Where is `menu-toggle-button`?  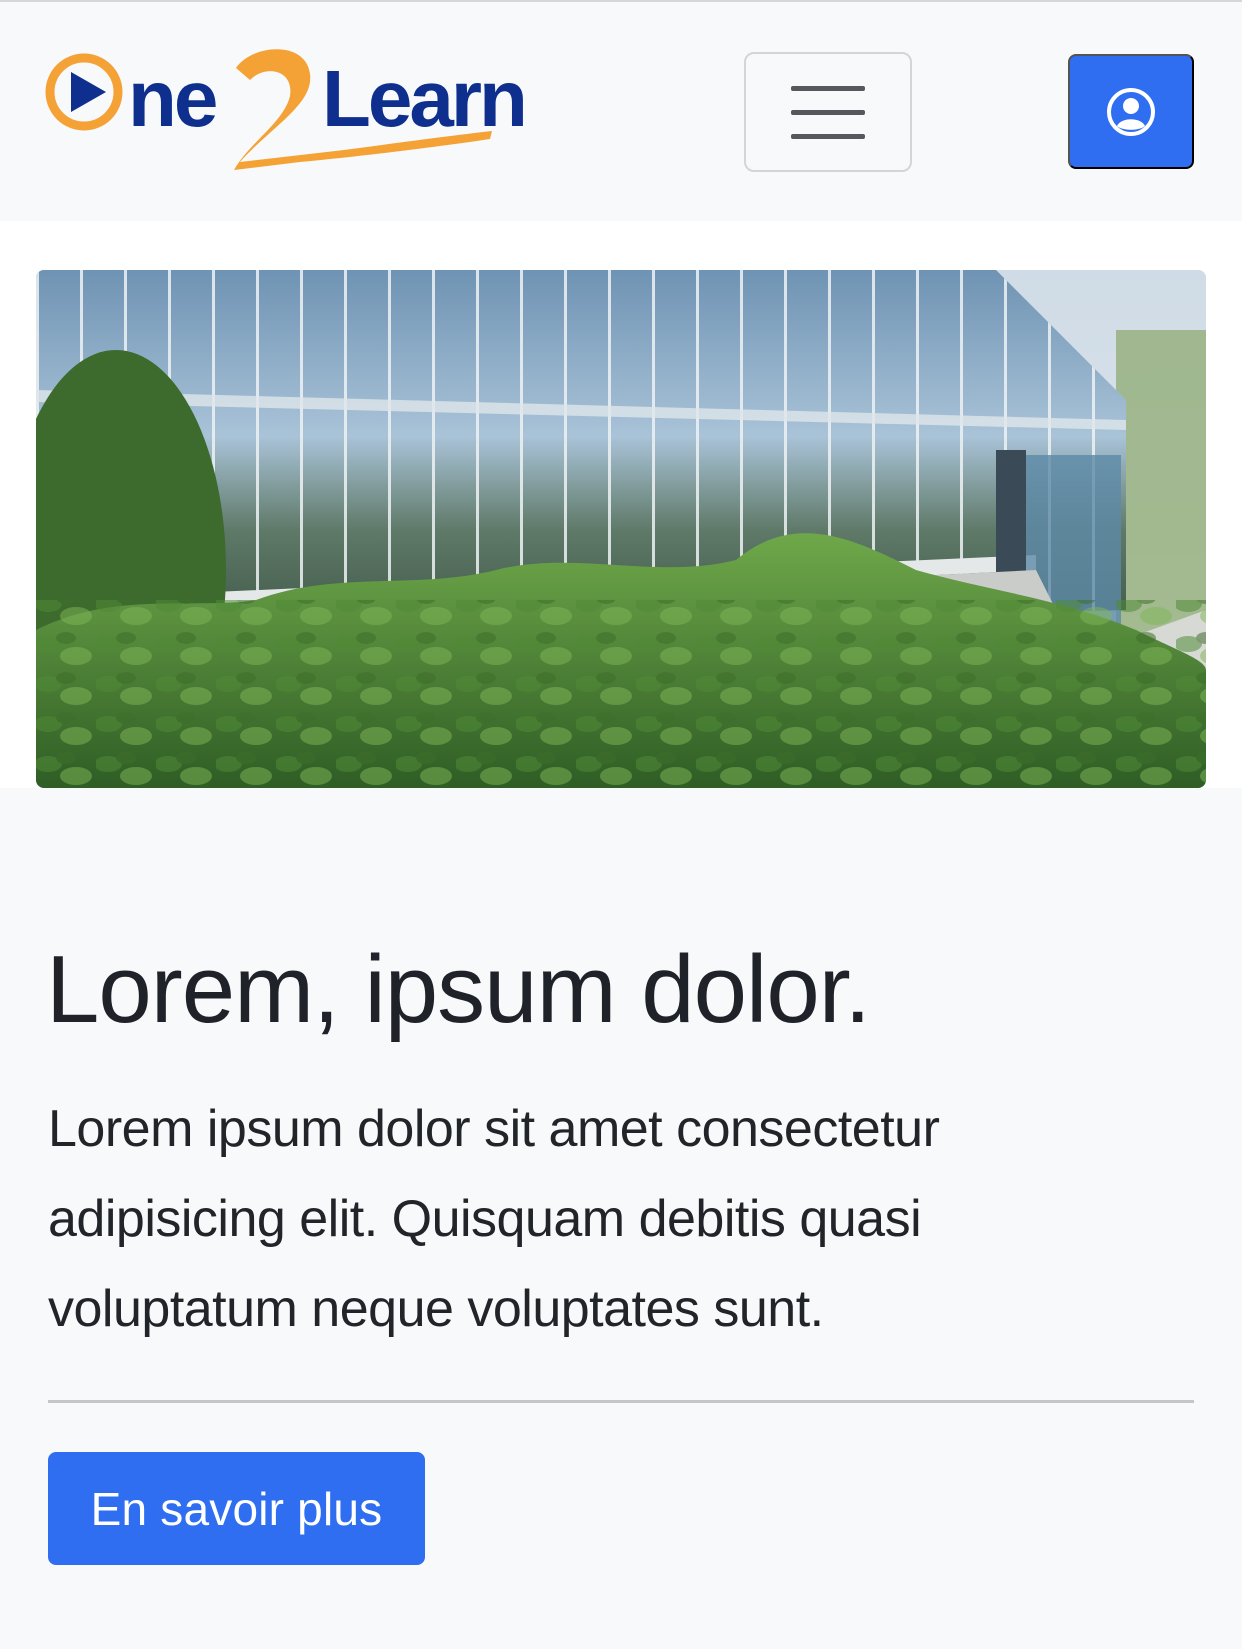 menu-toggle-button is located at coordinates (828, 112).